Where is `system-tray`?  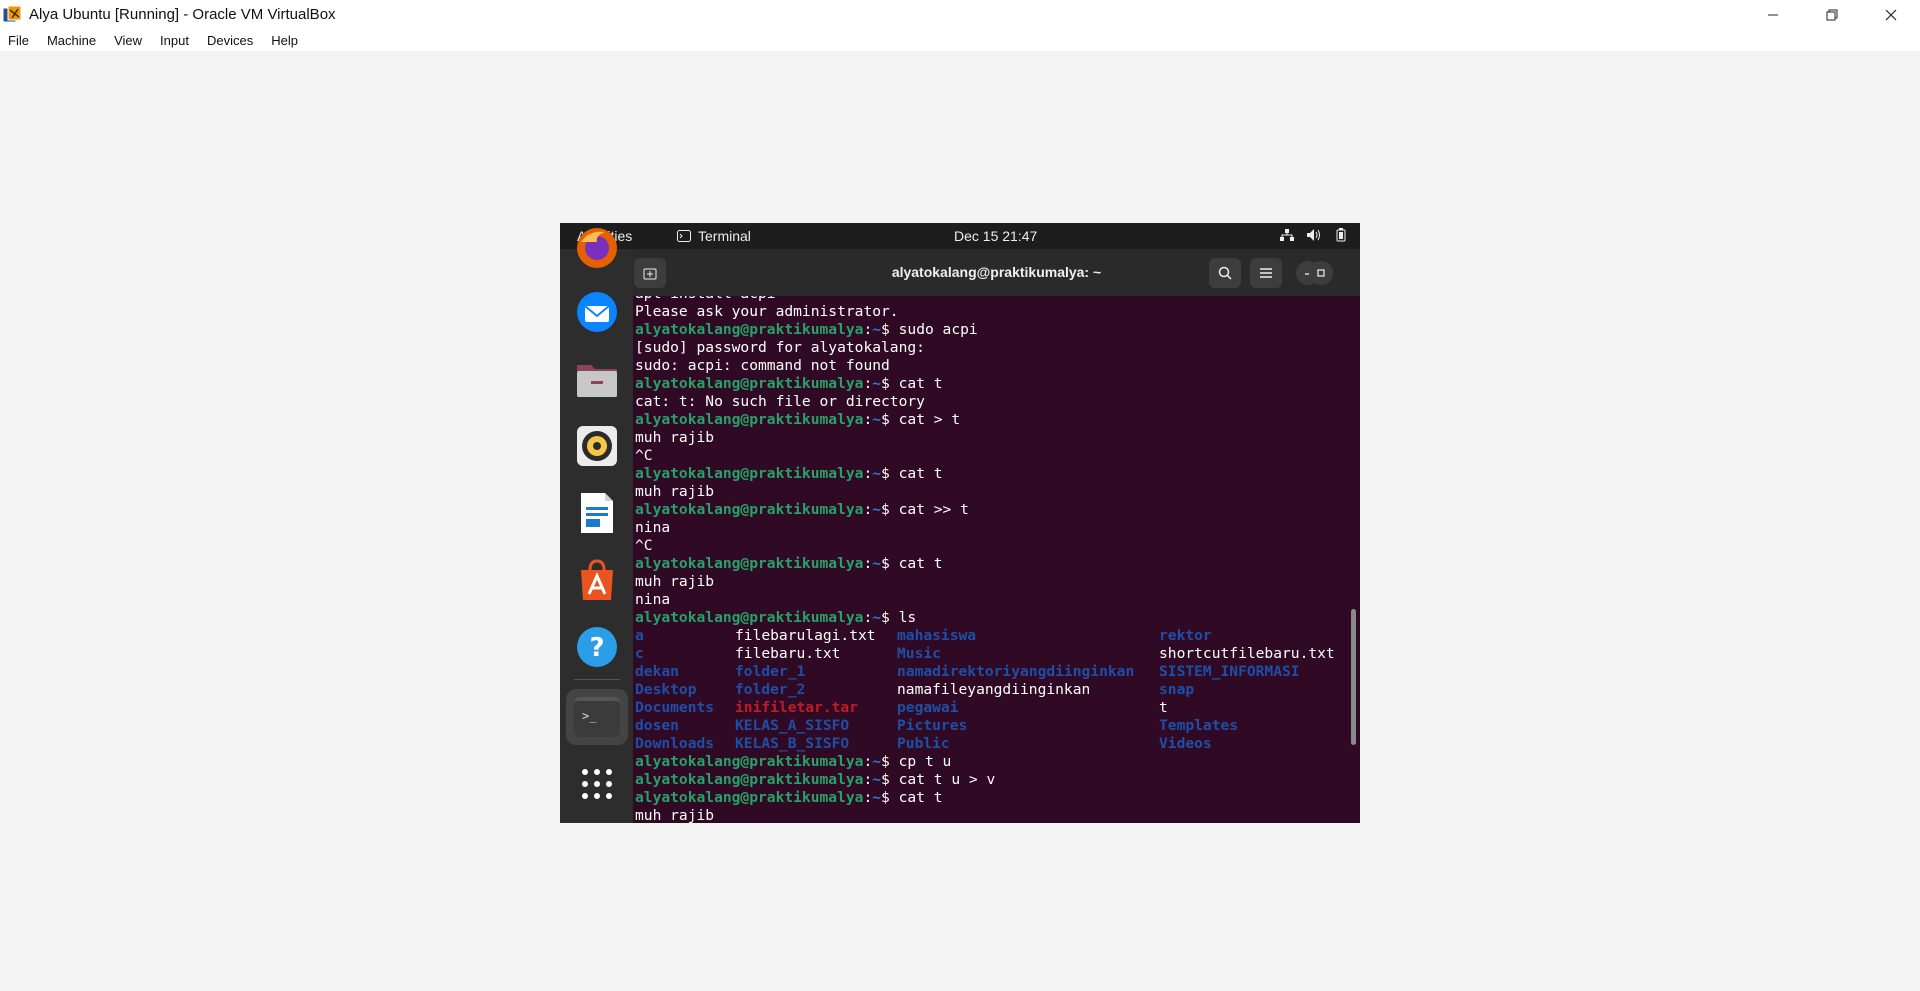
system-tray is located at coordinates (1314, 236).